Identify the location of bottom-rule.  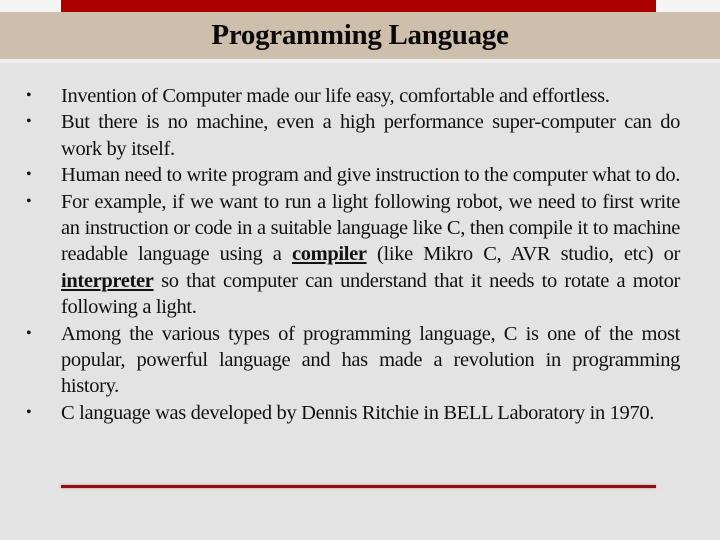
(358, 486).